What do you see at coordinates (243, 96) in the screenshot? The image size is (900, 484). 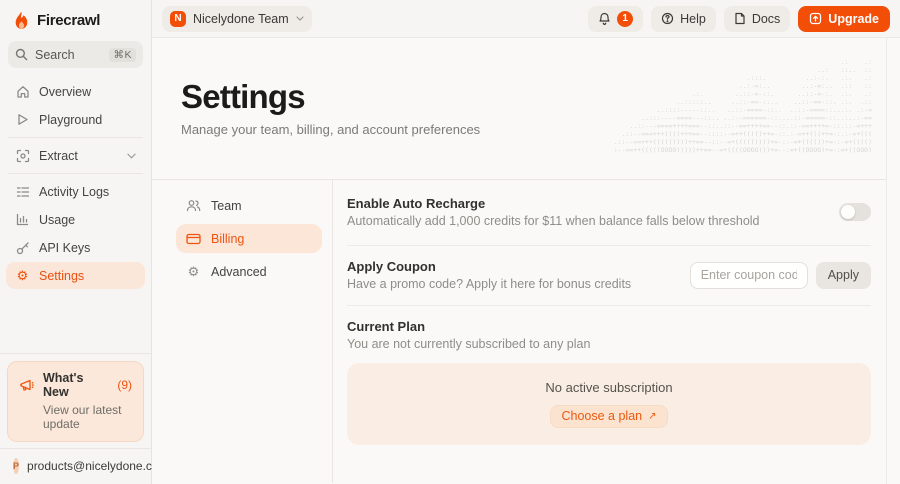 I see `page-title: Settings` at bounding box center [243, 96].